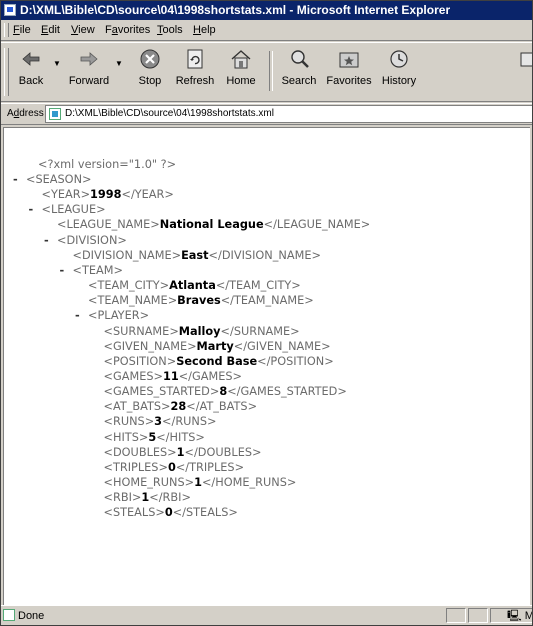 The width and height of the screenshot is (533, 626). Describe the element at coordinates (31, 616) in the screenshot. I see `status-text: Done` at that location.